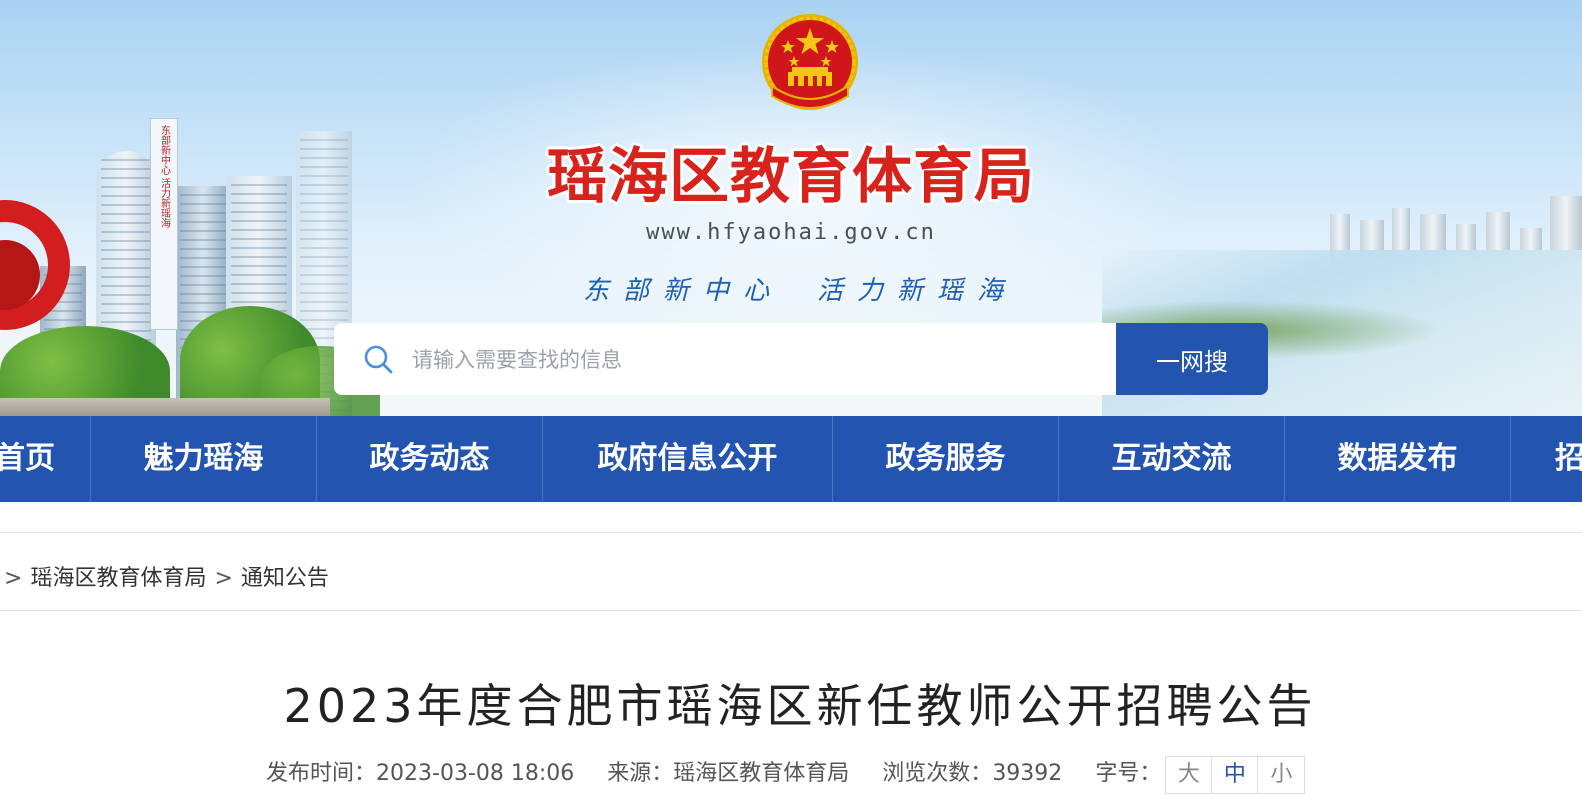 The height and width of the screenshot is (809, 1582). Describe the element at coordinates (640, 773) in the screenshot. I see `source-label: 来源：` at that location.